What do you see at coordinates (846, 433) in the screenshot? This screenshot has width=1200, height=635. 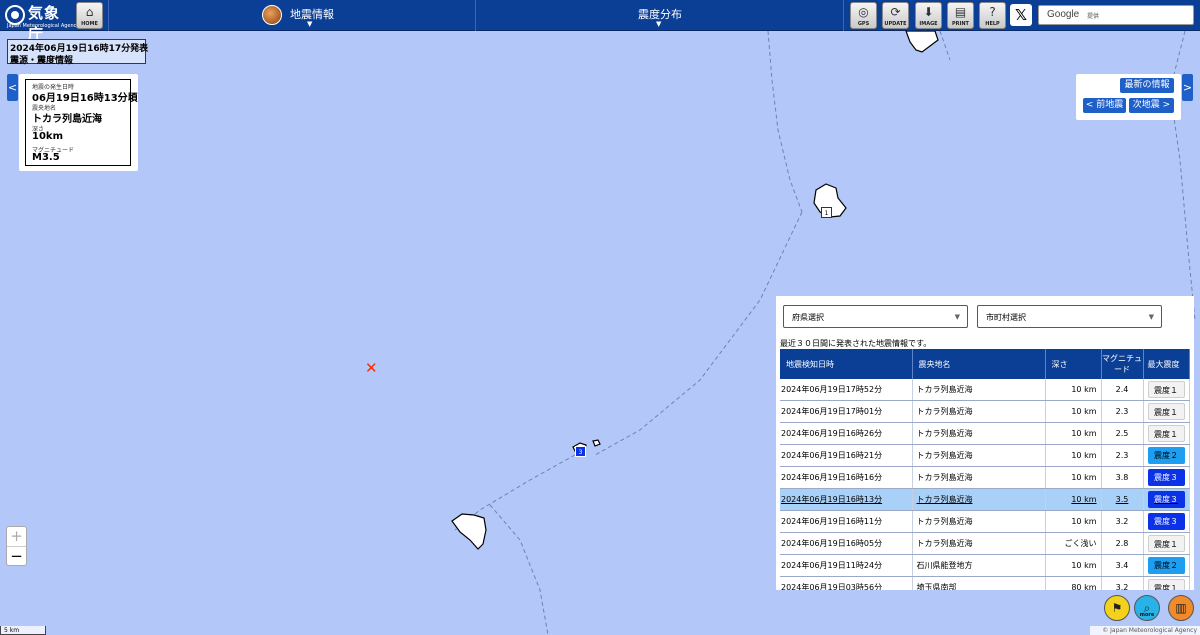 I see `row-time: 2024年06月19日16時26分` at bounding box center [846, 433].